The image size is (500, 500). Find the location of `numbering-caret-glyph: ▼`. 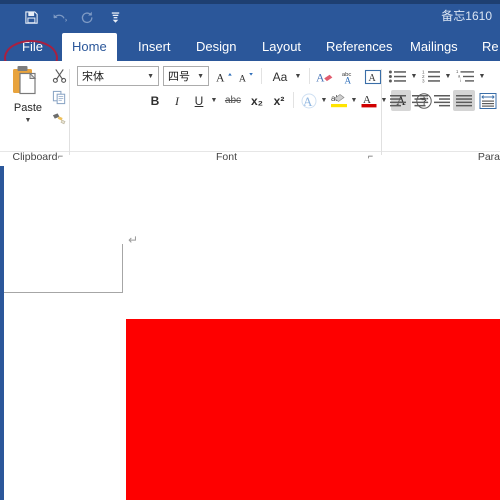

numbering-caret-glyph: ▼ is located at coordinates (448, 76).